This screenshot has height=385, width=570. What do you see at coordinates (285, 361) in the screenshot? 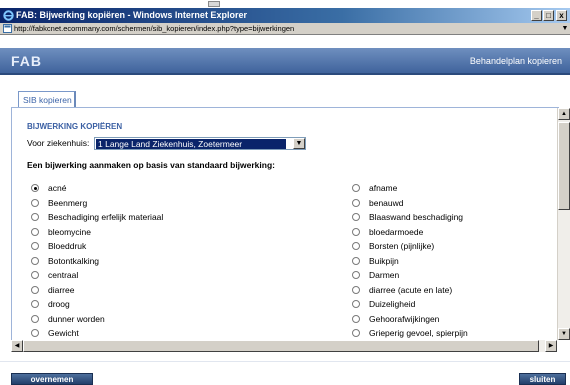
I see `footer-divider` at bounding box center [285, 361].